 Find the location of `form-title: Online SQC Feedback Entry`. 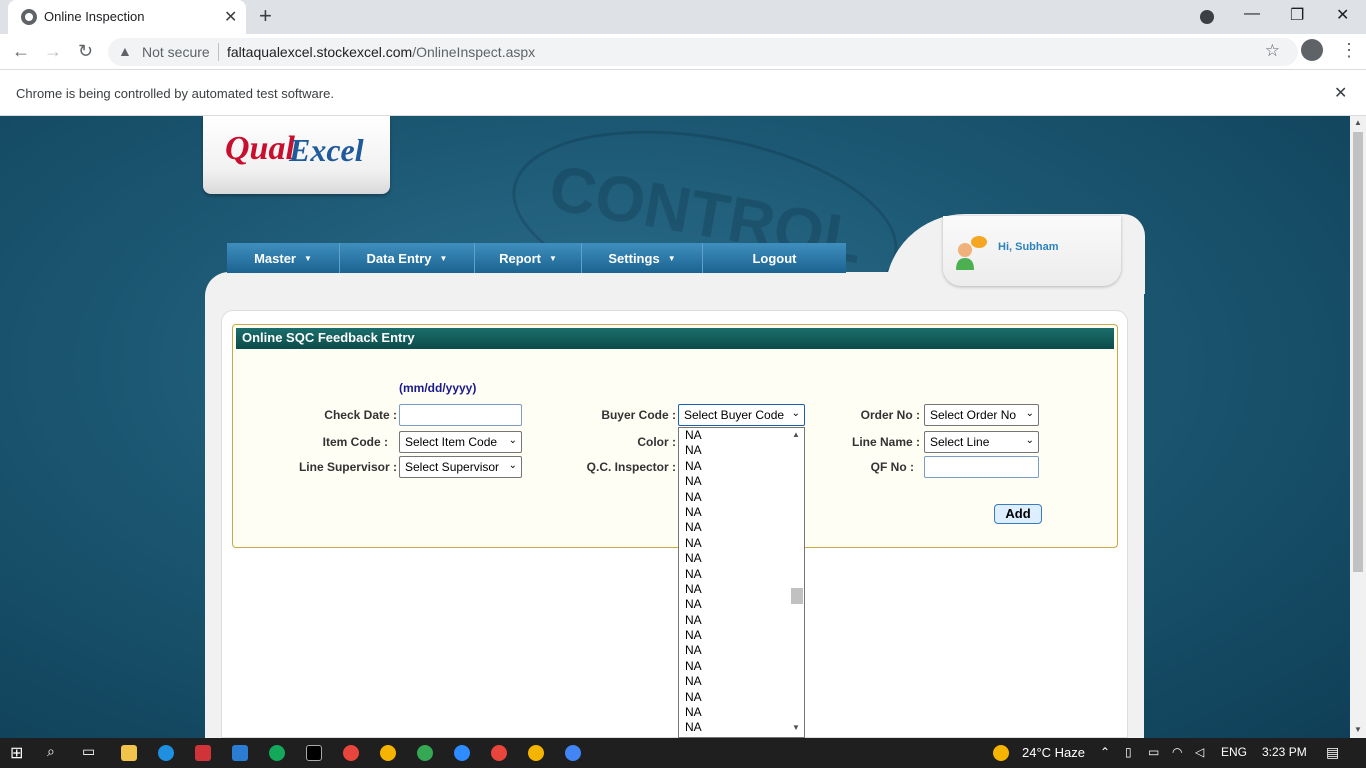

form-title: Online SQC Feedback Entry is located at coordinates (675, 338).